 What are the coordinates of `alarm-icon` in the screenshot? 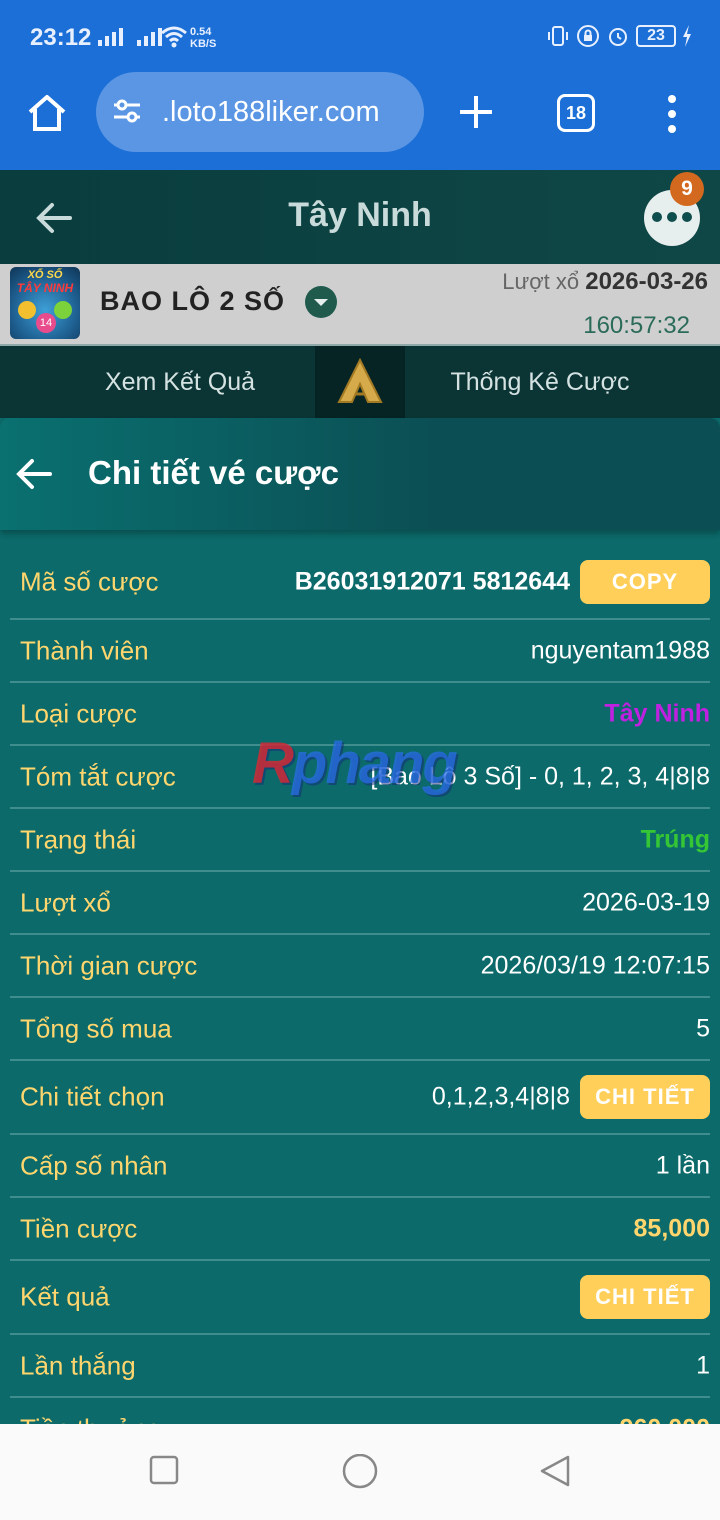 It's located at (618, 37).